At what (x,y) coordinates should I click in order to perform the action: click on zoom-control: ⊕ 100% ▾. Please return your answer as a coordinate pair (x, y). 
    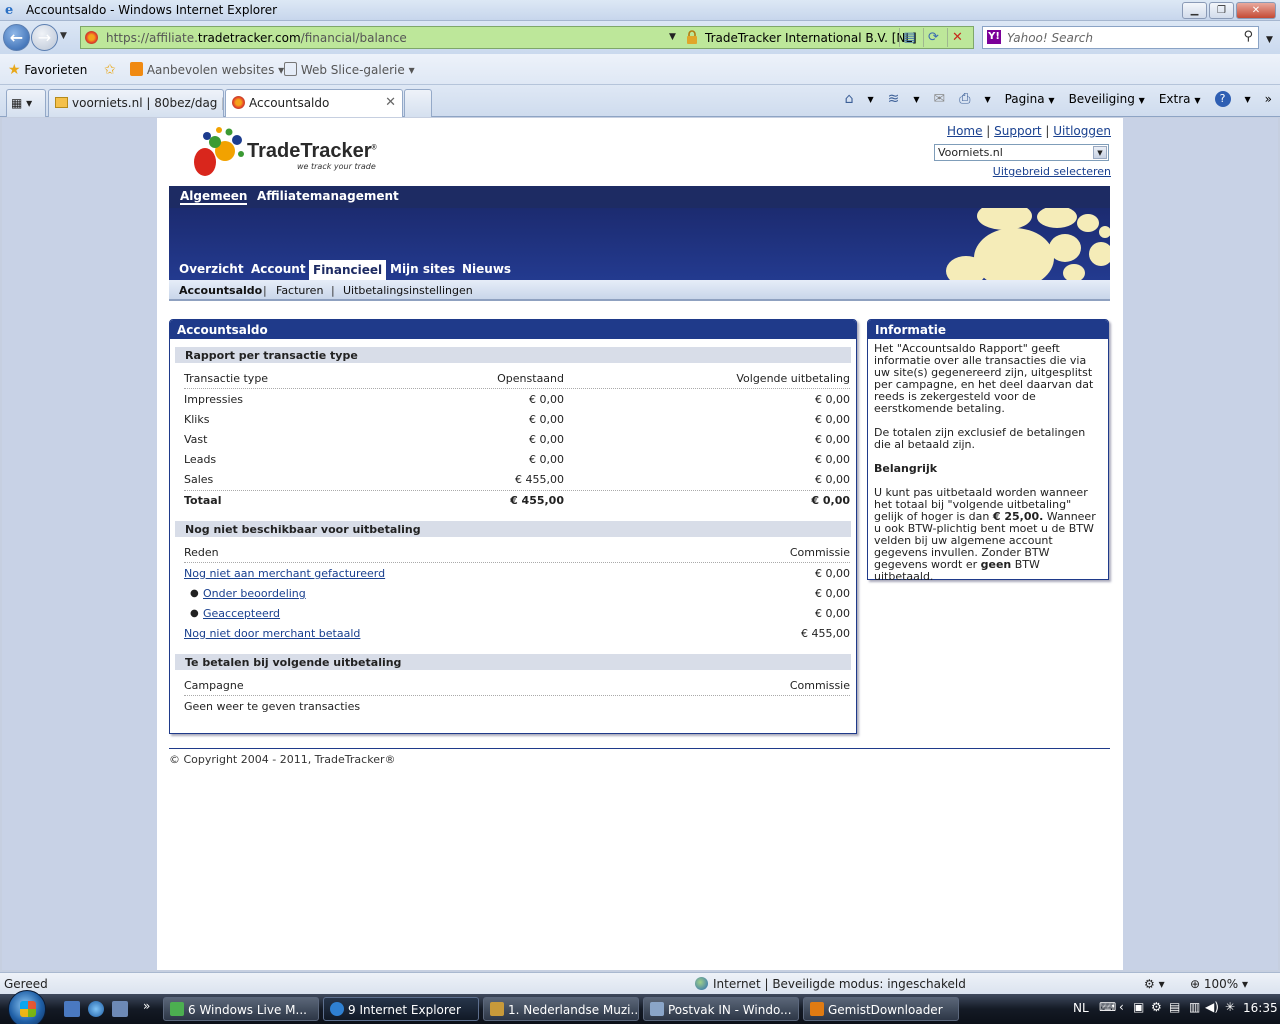
    Looking at the image, I should click on (1219, 984).